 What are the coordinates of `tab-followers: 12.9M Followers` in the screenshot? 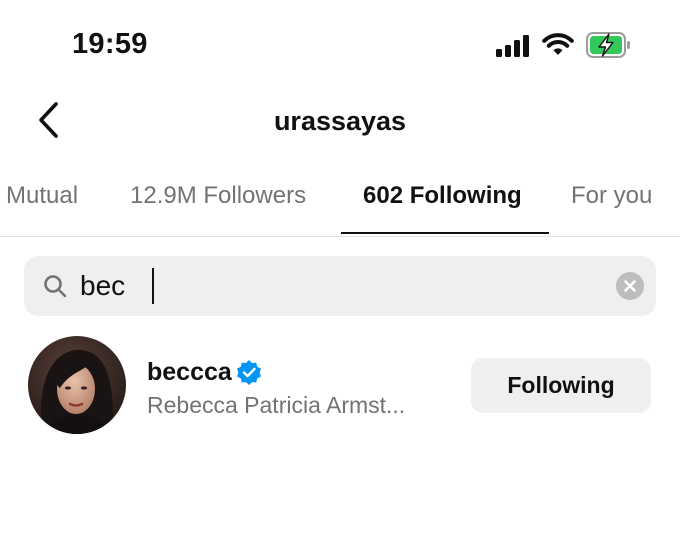 It's located at (218, 208).